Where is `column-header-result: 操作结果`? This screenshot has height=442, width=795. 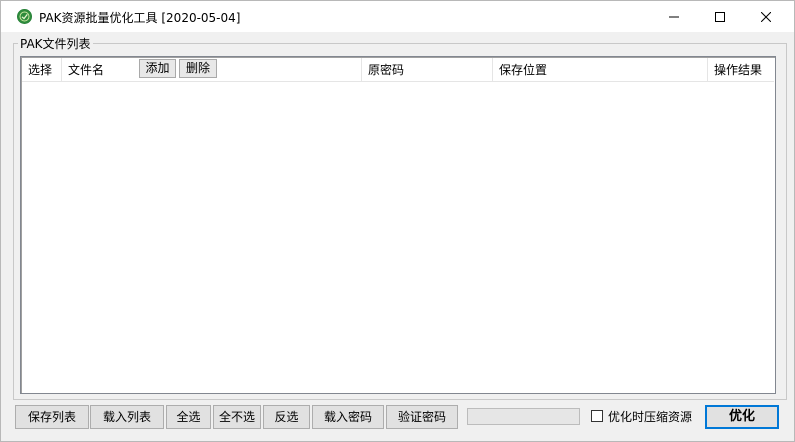 column-header-result: 操作结果 is located at coordinates (741, 69).